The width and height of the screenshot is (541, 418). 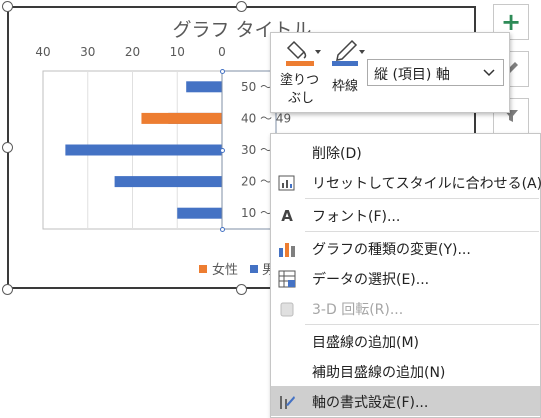 I want to click on x-tick-label: 10, so click(x=177, y=52).